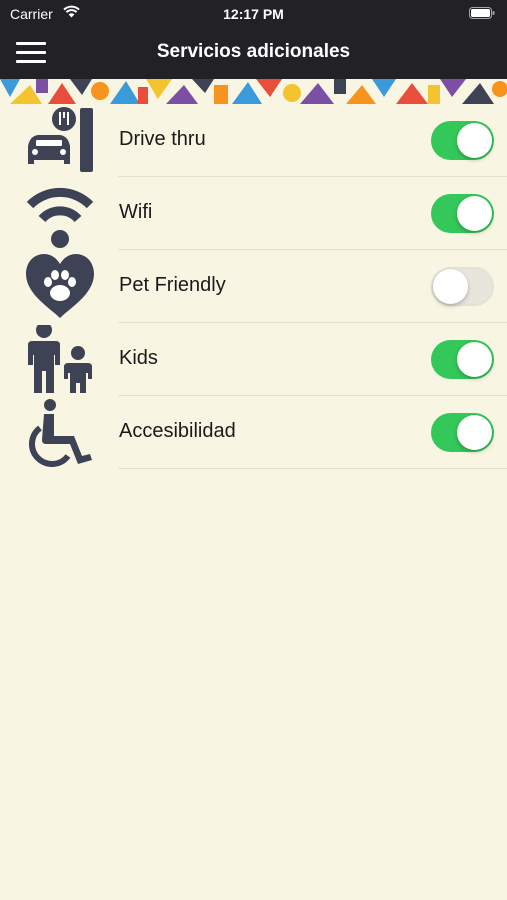 The width and height of the screenshot is (507, 900). I want to click on decorative-pattern-banner, so click(253, 91).